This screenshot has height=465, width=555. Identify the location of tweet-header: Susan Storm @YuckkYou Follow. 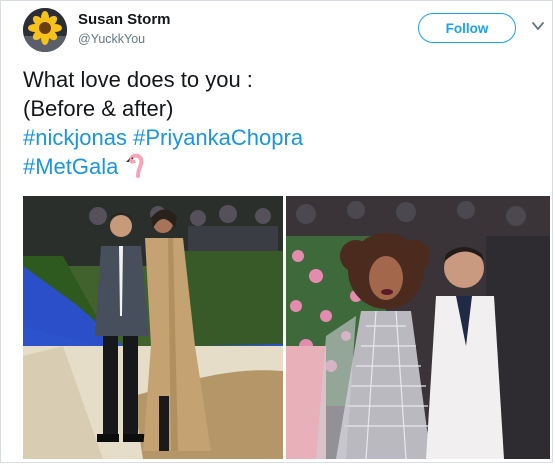
(276, 31).